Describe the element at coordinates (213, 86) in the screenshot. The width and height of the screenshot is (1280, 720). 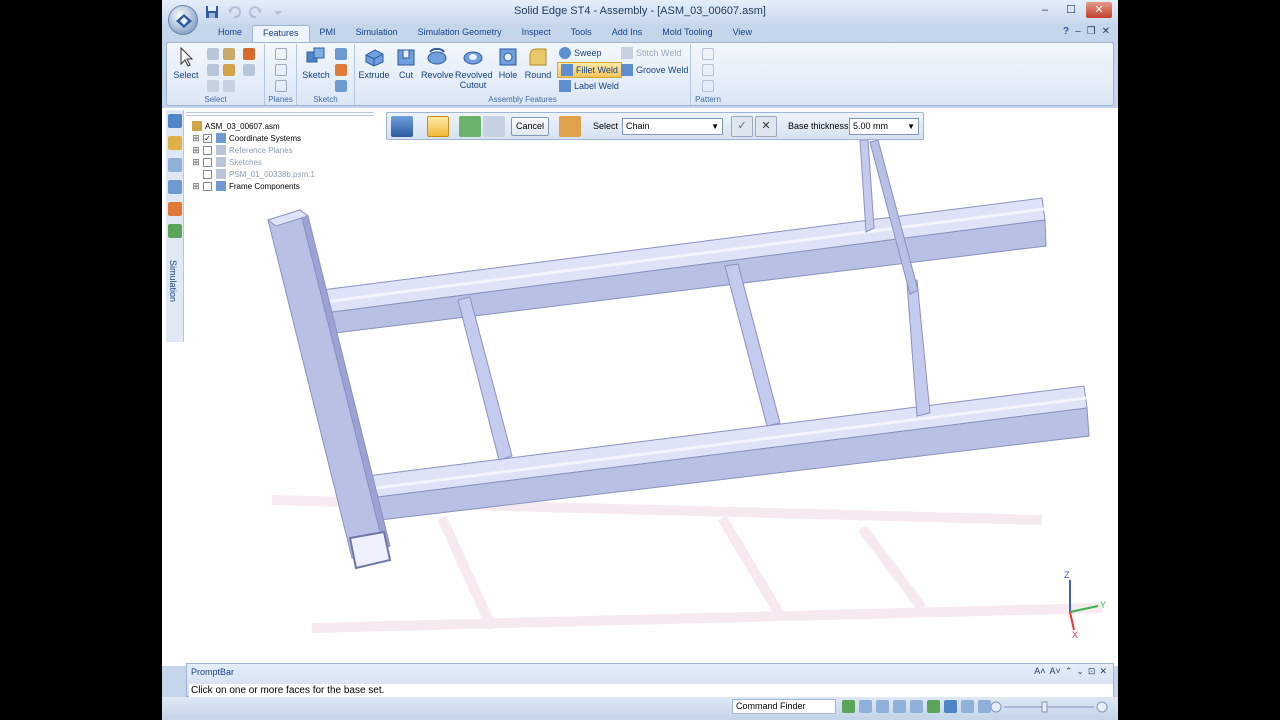
I see `select-options-icon` at that location.